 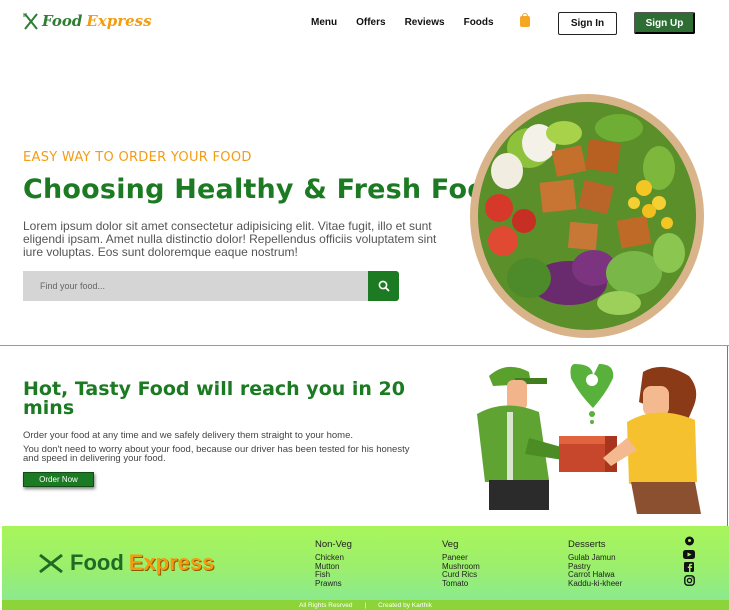 What do you see at coordinates (119, 21) in the screenshot?
I see `brand-word-2: Express` at bounding box center [119, 21].